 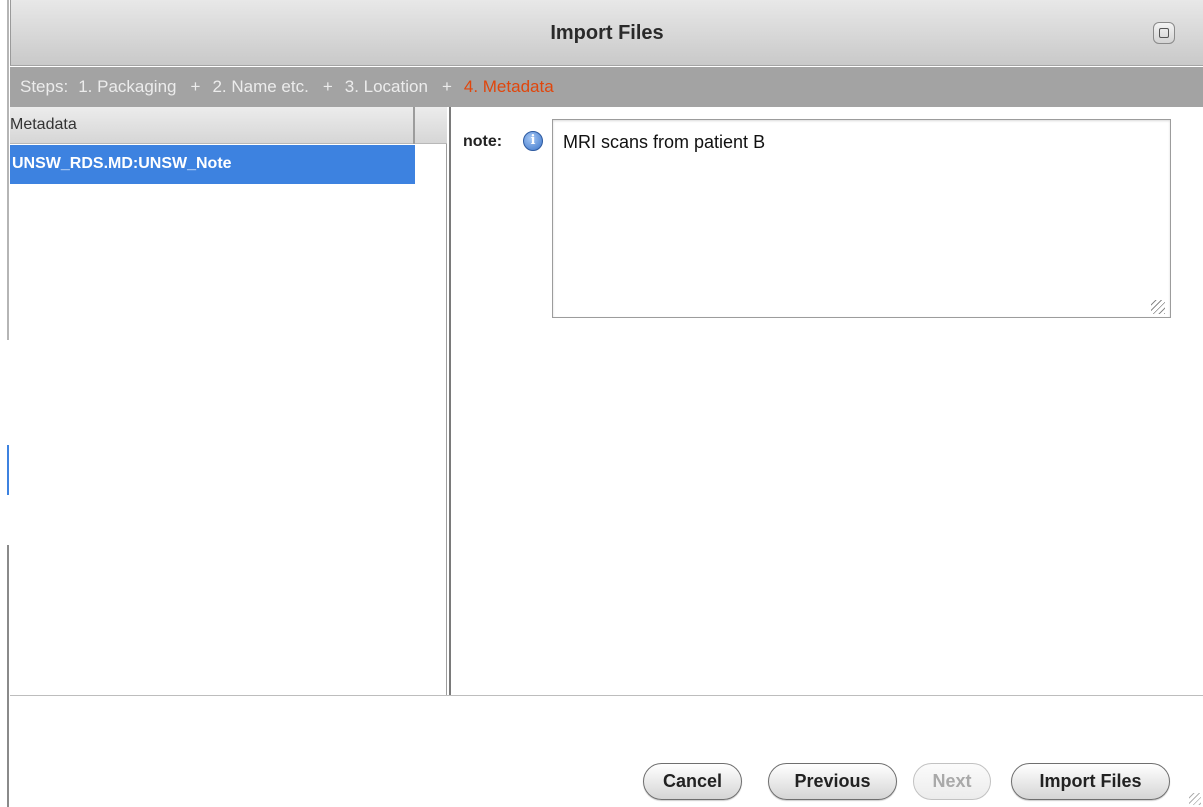 I want to click on column-divider, so click(x=414, y=125).